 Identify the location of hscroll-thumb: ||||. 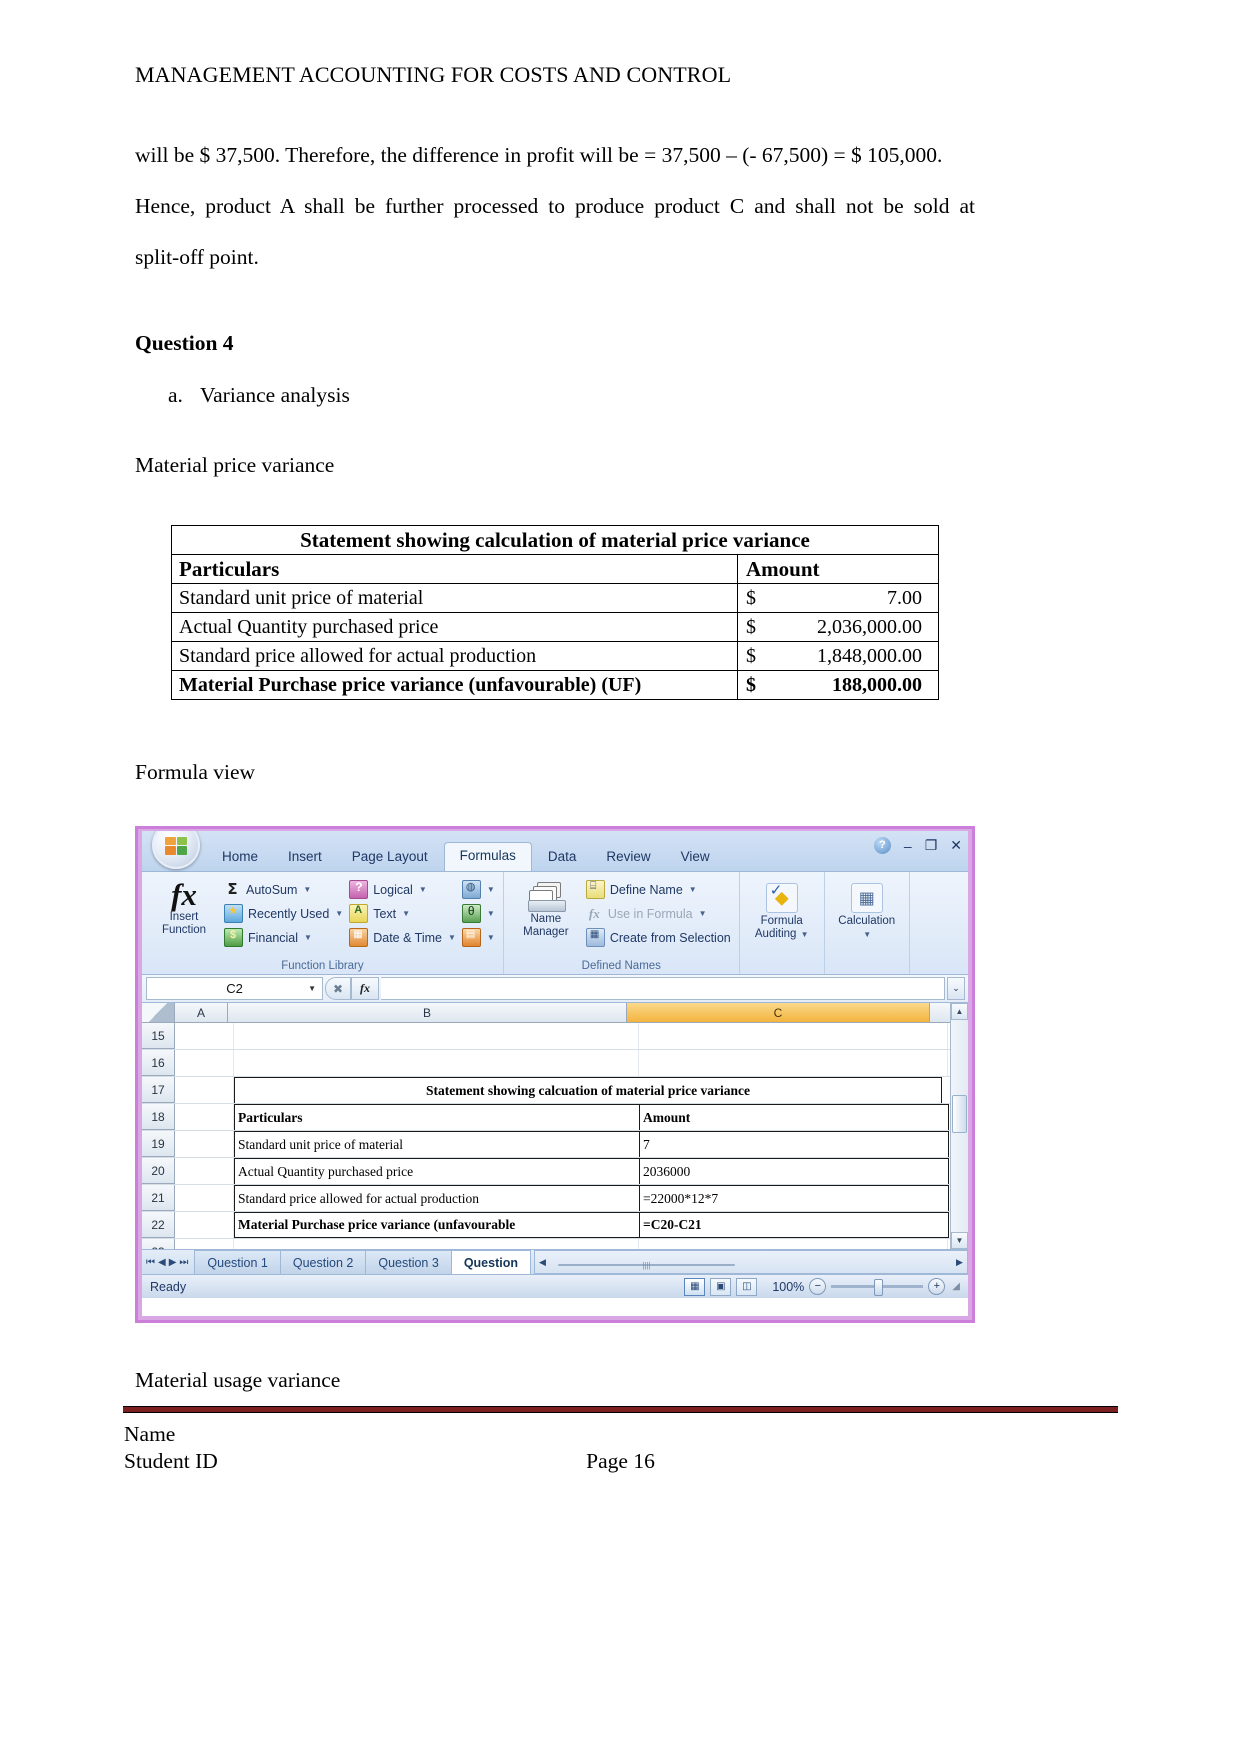
(646, 1265).